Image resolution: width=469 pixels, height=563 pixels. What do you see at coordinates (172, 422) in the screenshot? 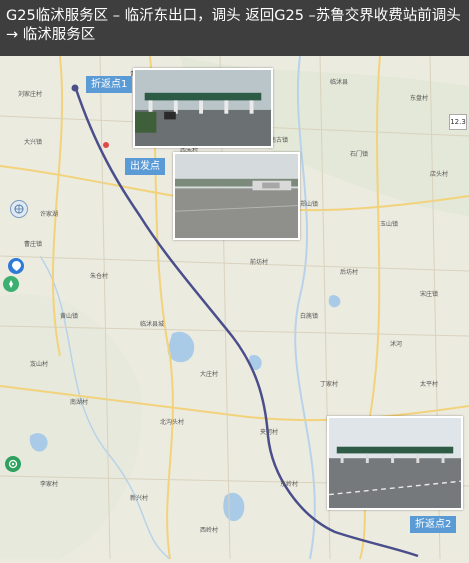
I see `place-label: 北沟头村` at bounding box center [172, 422].